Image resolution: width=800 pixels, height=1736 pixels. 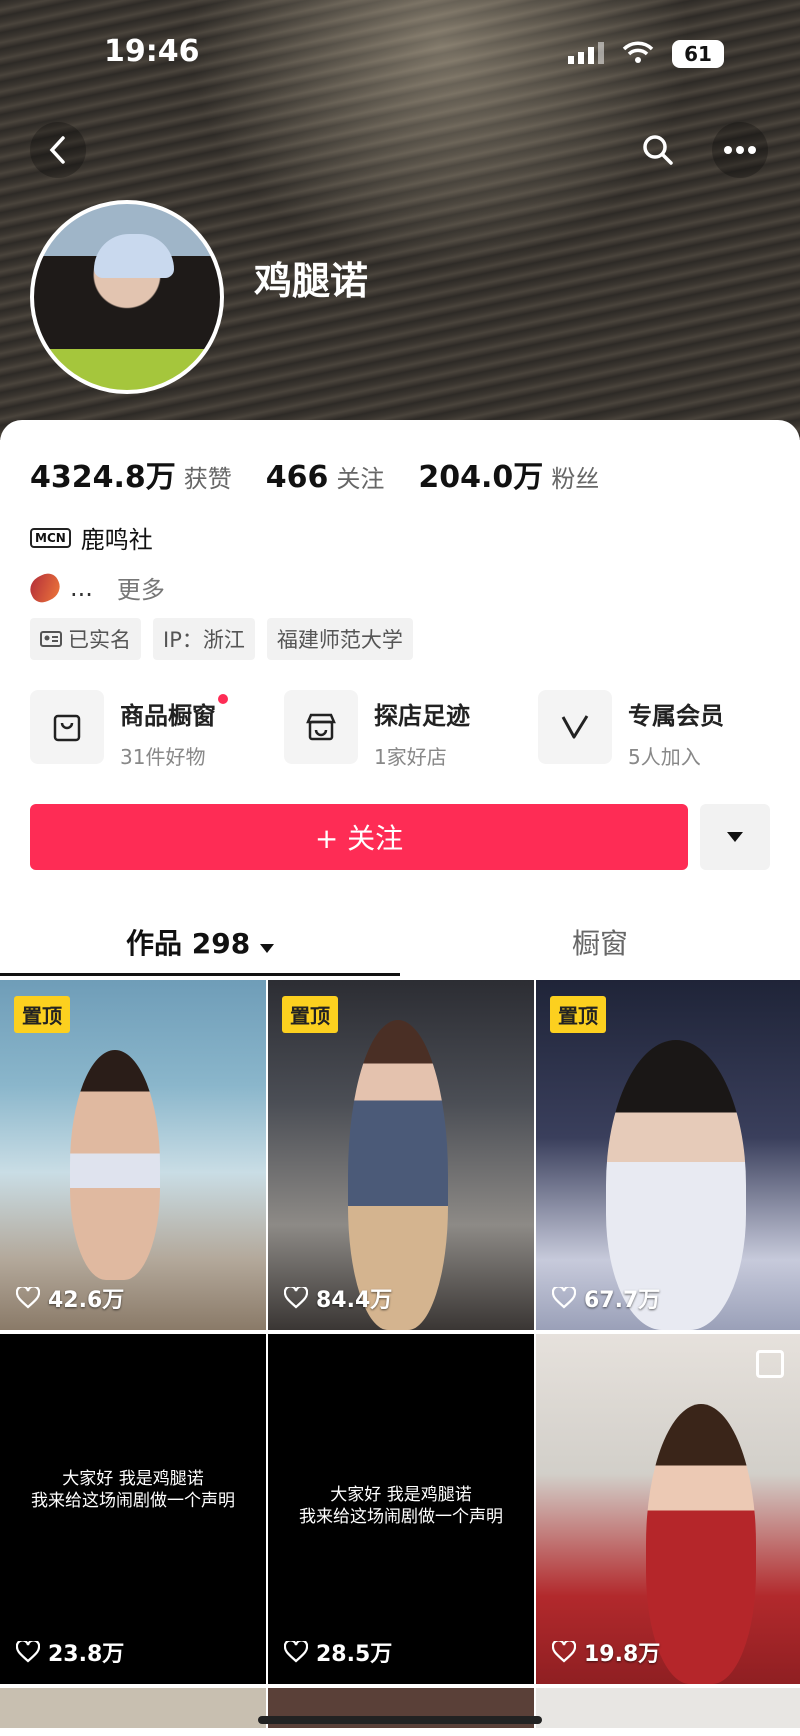 I want to click on follow-button: + 关注, so click(x=359, y=837).